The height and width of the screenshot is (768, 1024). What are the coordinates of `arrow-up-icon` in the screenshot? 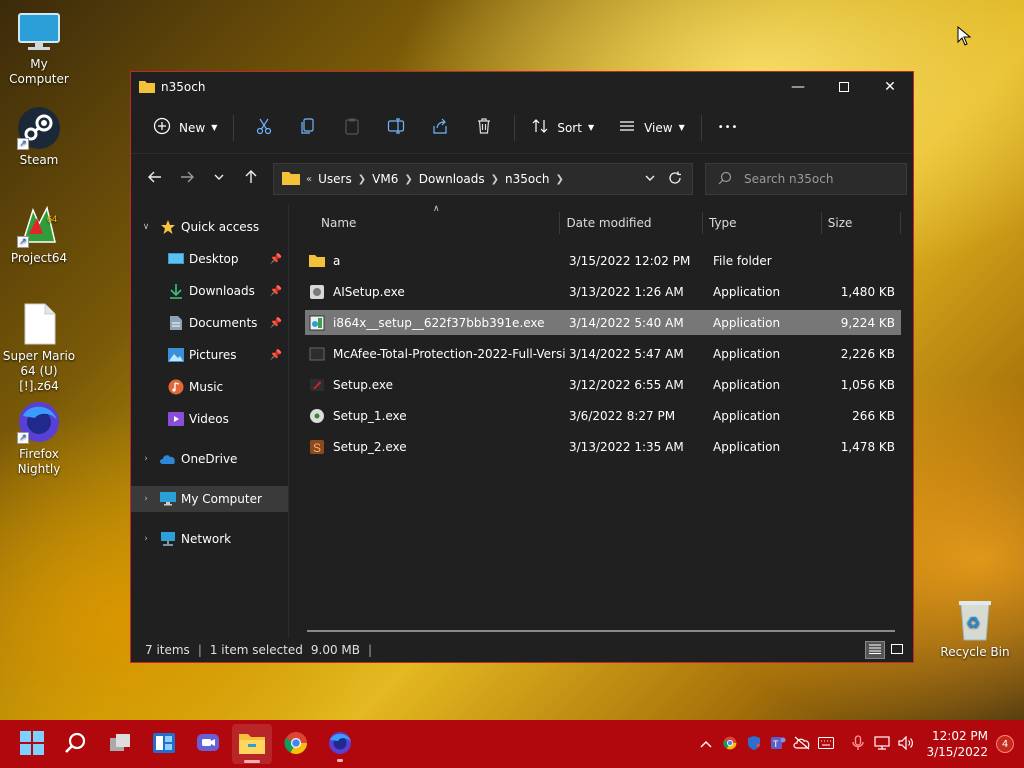 It's located at (251, 179).